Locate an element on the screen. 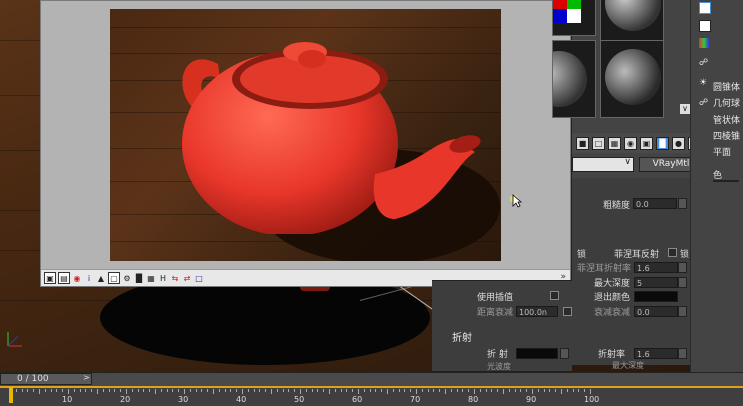 This screenshot has height=406, width=743. make-unique-icon: ▣ is located at coordinates (646, 143).